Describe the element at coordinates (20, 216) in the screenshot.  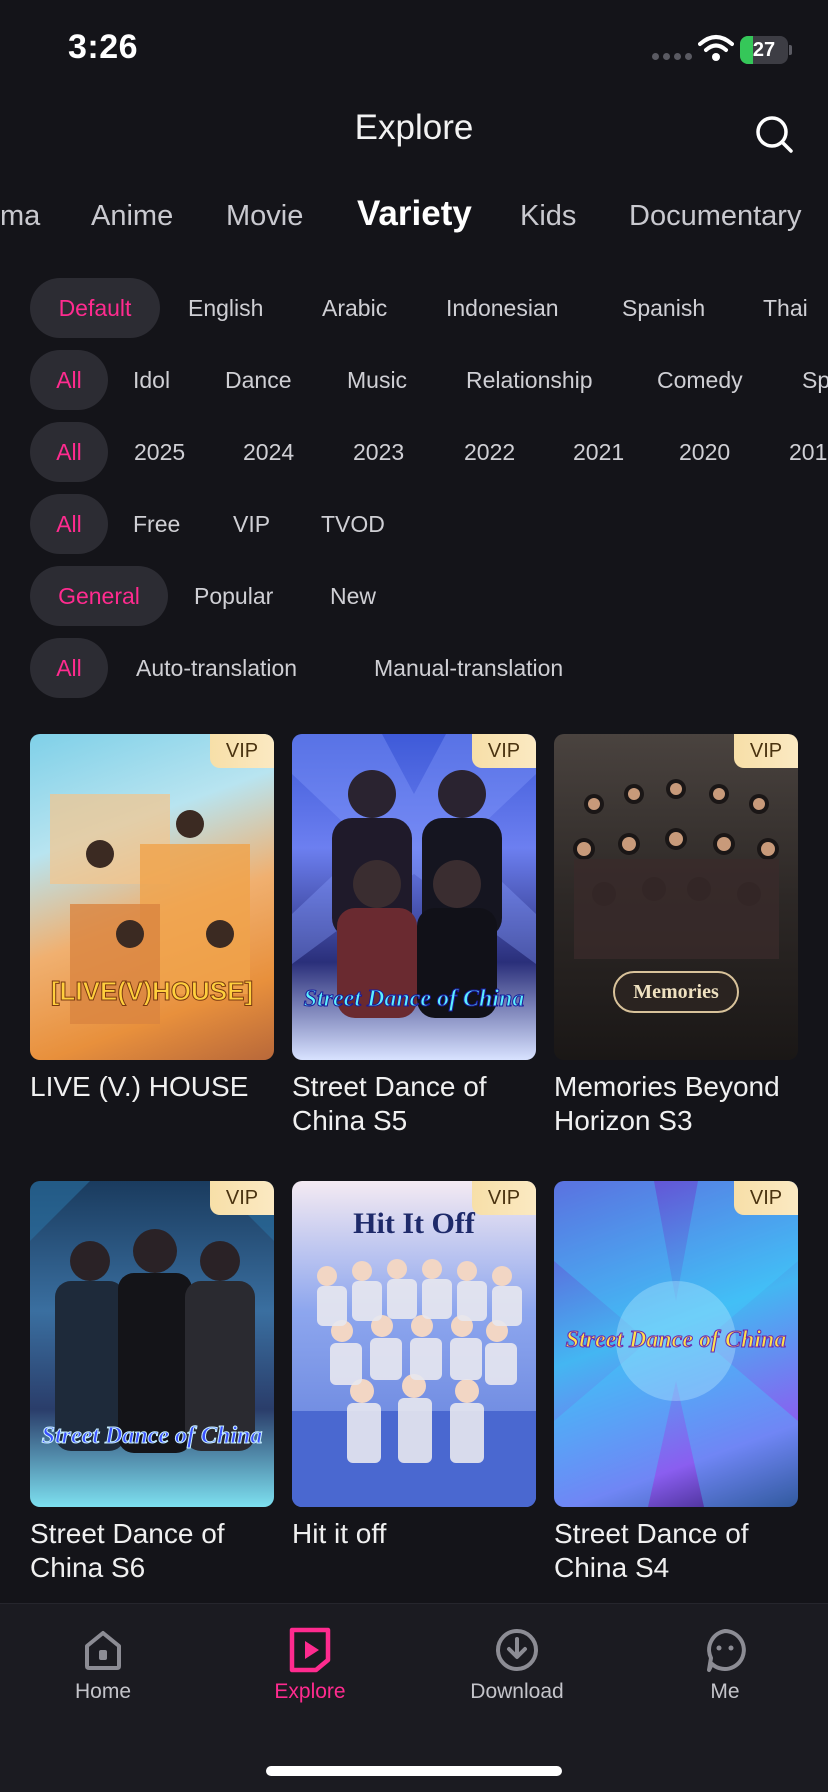
I see `tab-drama: ma` at that location.